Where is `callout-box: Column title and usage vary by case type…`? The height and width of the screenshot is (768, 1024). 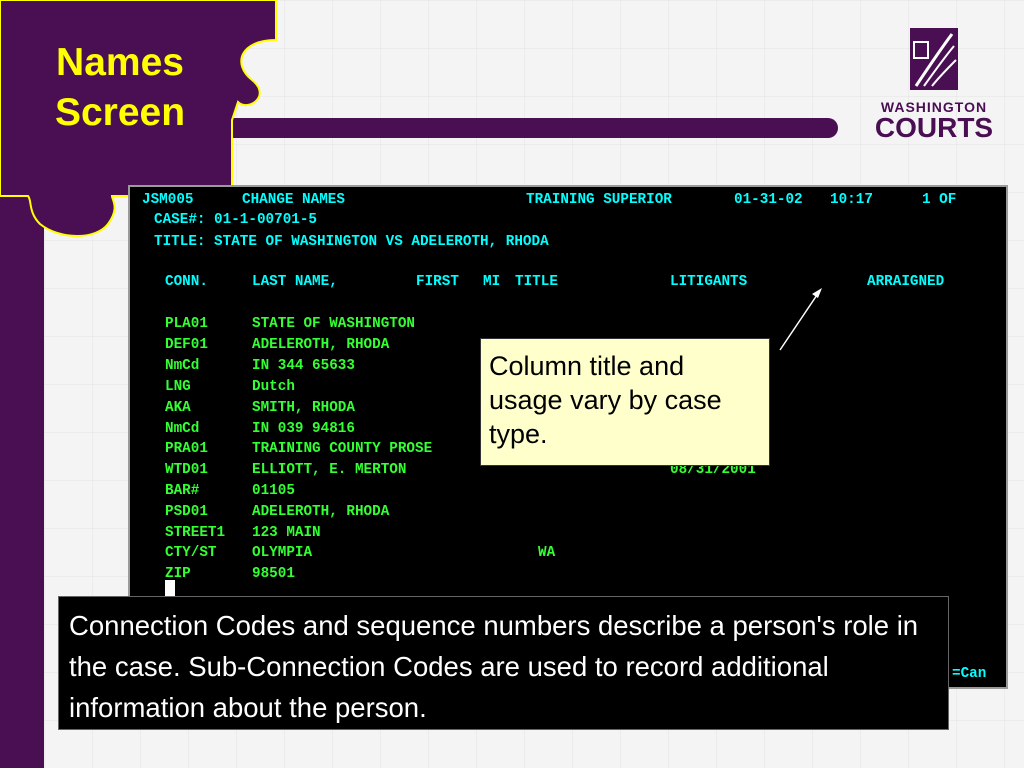 callout-box: Column title and usage vary by case type… is located at coordinates (625, 402).